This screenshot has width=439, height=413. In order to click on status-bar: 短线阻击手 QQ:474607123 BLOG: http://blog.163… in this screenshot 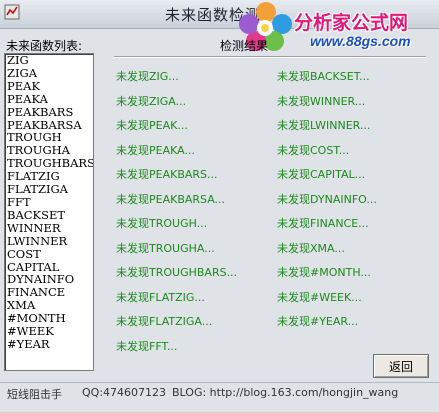, I will do `click(219, 397)`.